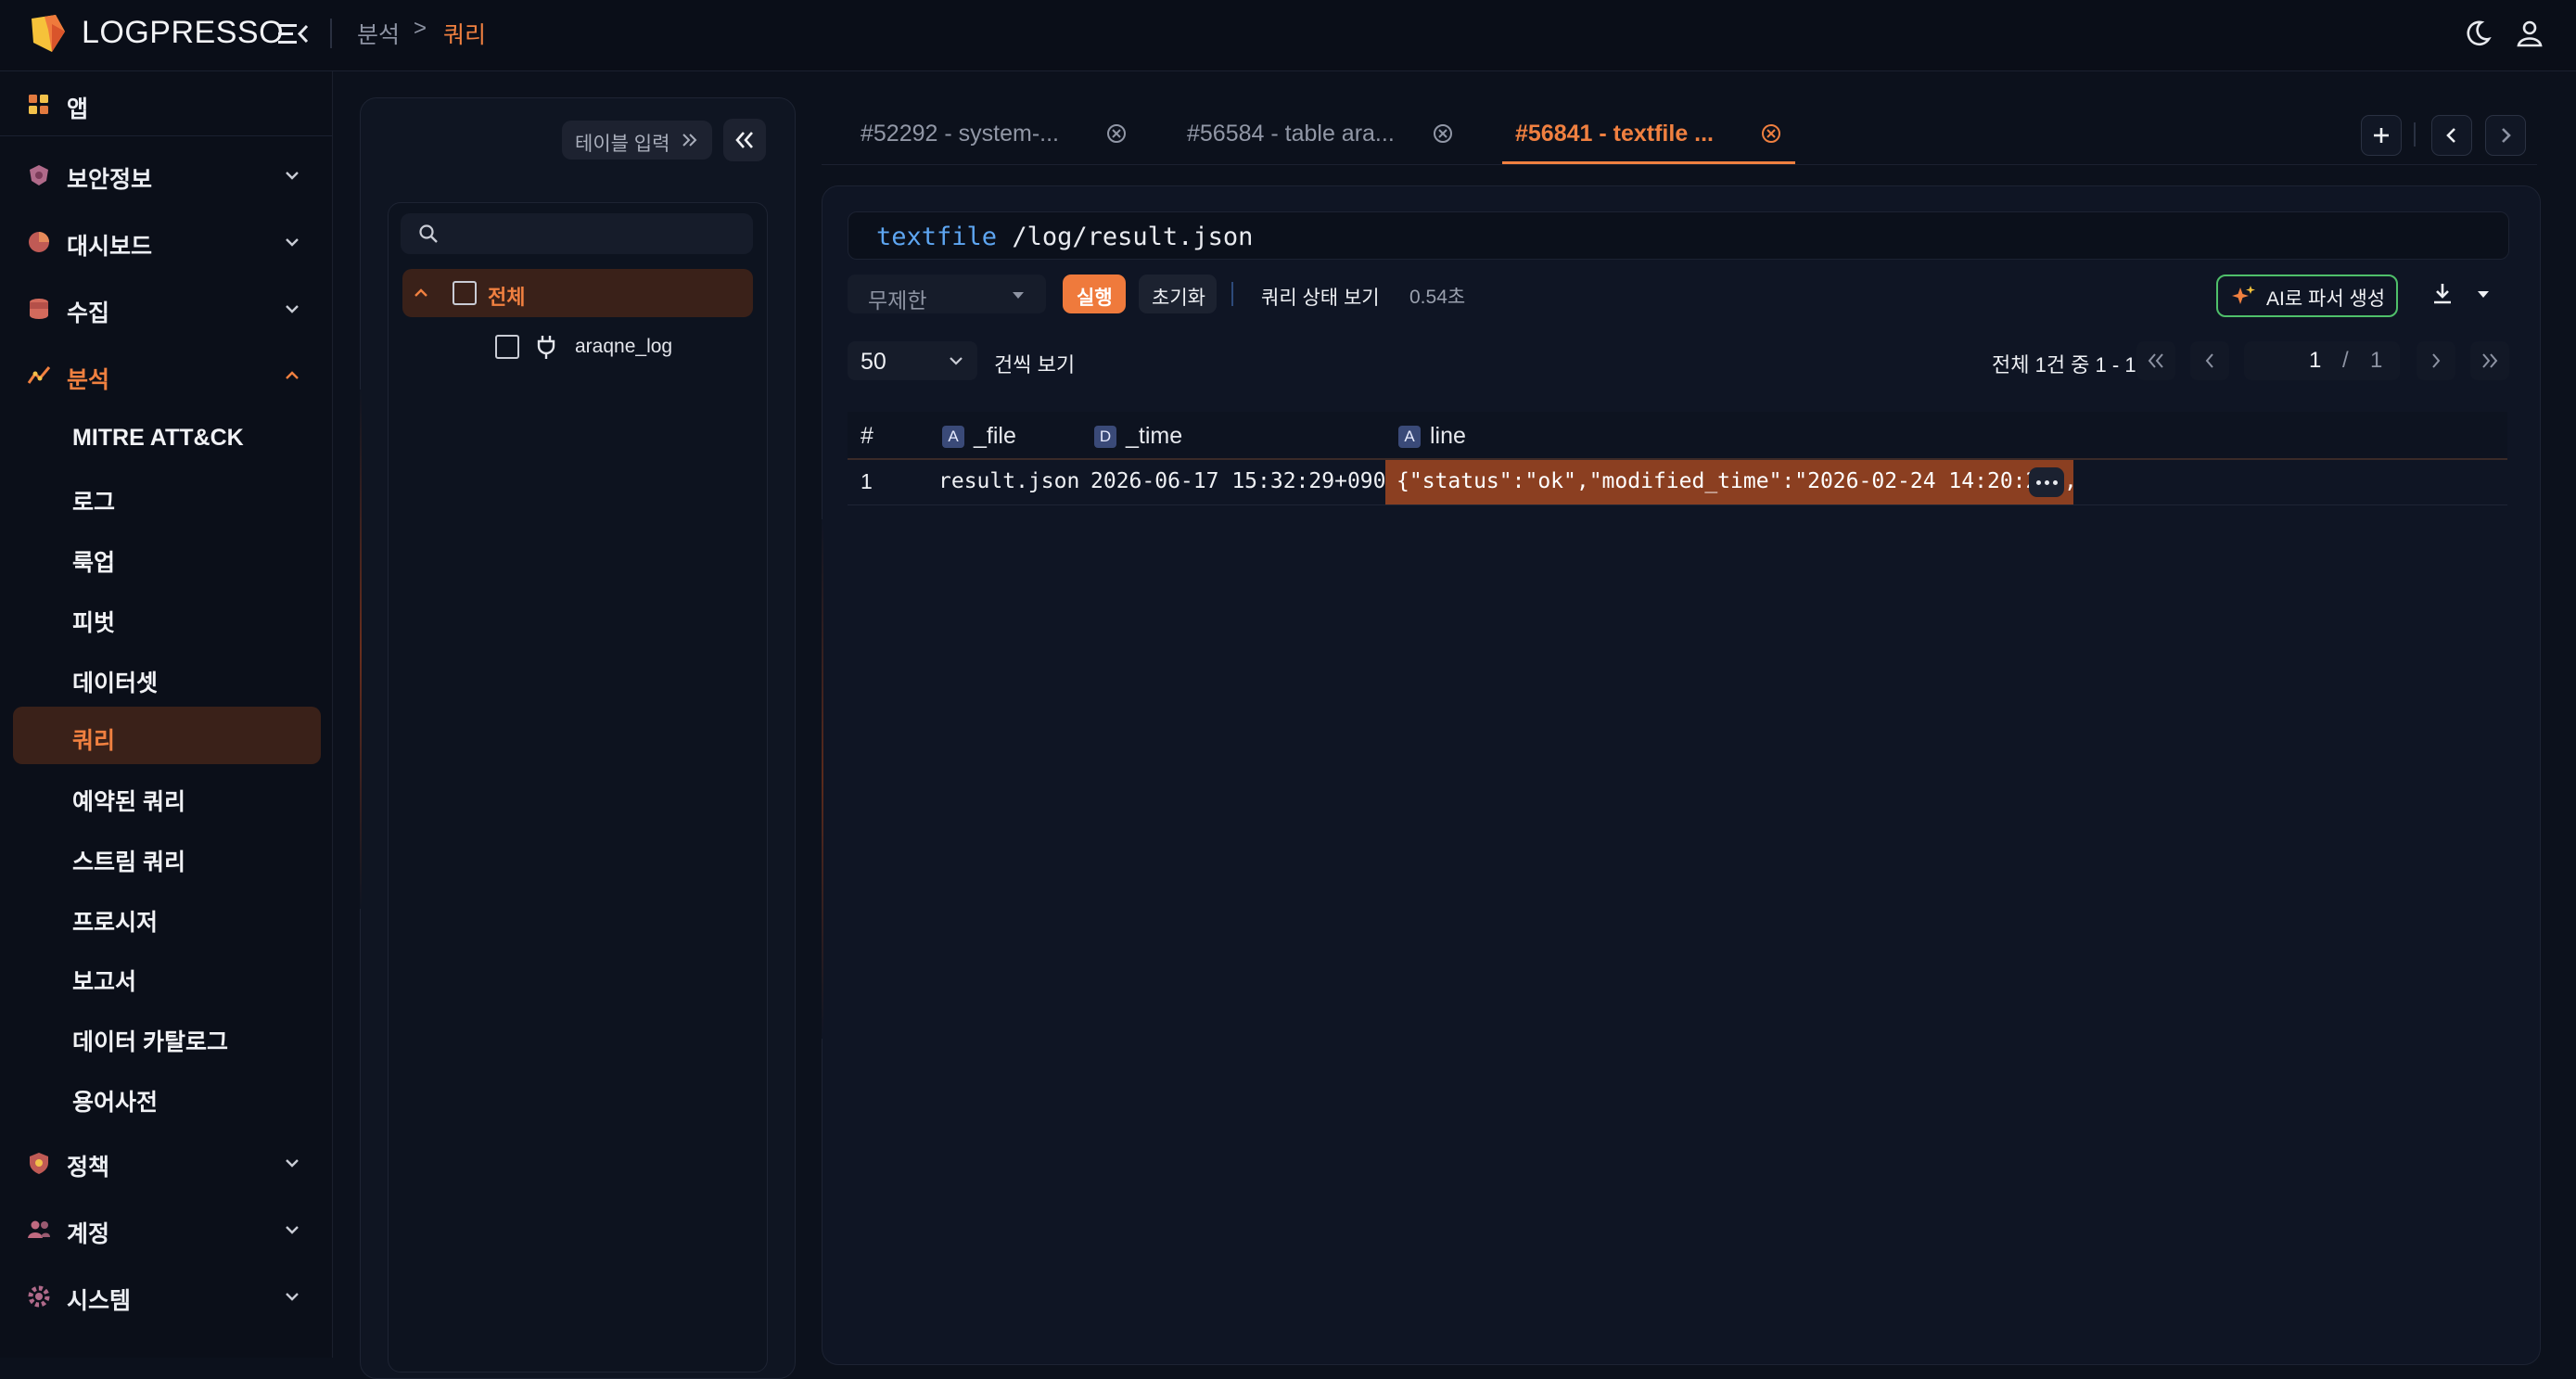 The height and width of the screenshot is (1379, 2576). Describe the element at coordinates (2451, 135) in the screenshot. I see `tab-prev-button` at that location.